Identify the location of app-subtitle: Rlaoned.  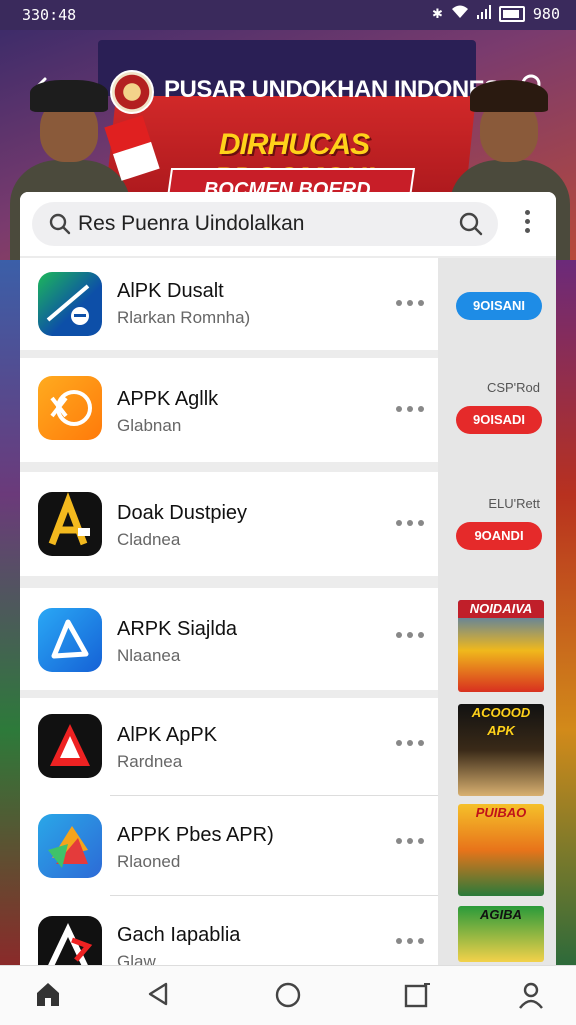
(149, 861).